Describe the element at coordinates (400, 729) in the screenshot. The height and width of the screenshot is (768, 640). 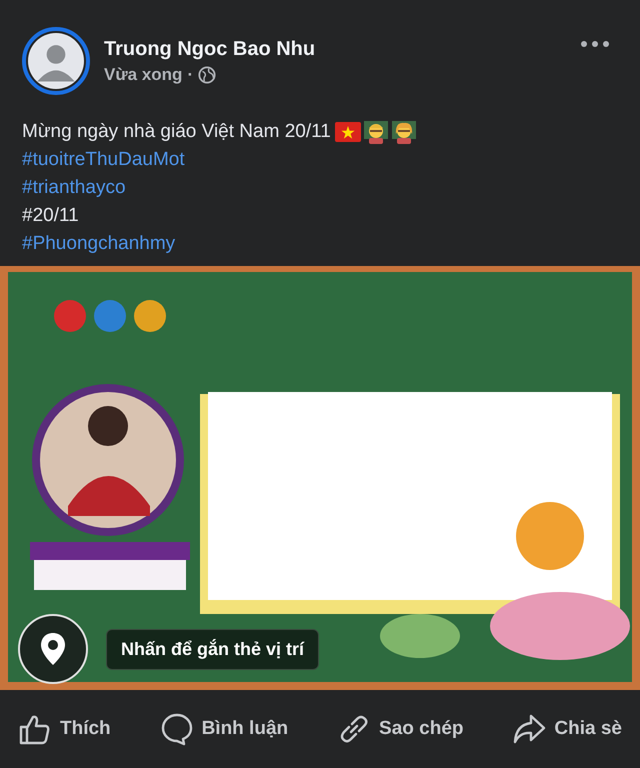
I see `copy-button: Sao chép` at that location.